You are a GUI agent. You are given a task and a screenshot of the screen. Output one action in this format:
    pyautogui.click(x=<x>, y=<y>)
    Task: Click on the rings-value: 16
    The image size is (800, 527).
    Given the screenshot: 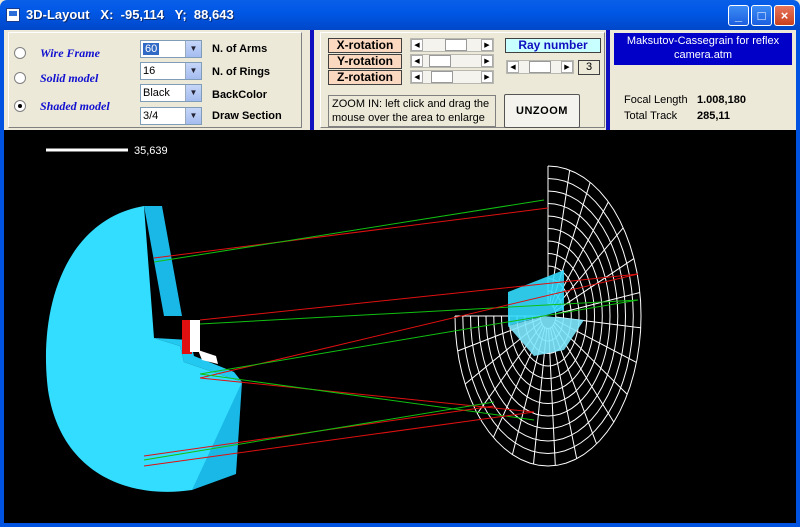 What is the action you would take?
    pyautogui.click(x=149, y=71)
    